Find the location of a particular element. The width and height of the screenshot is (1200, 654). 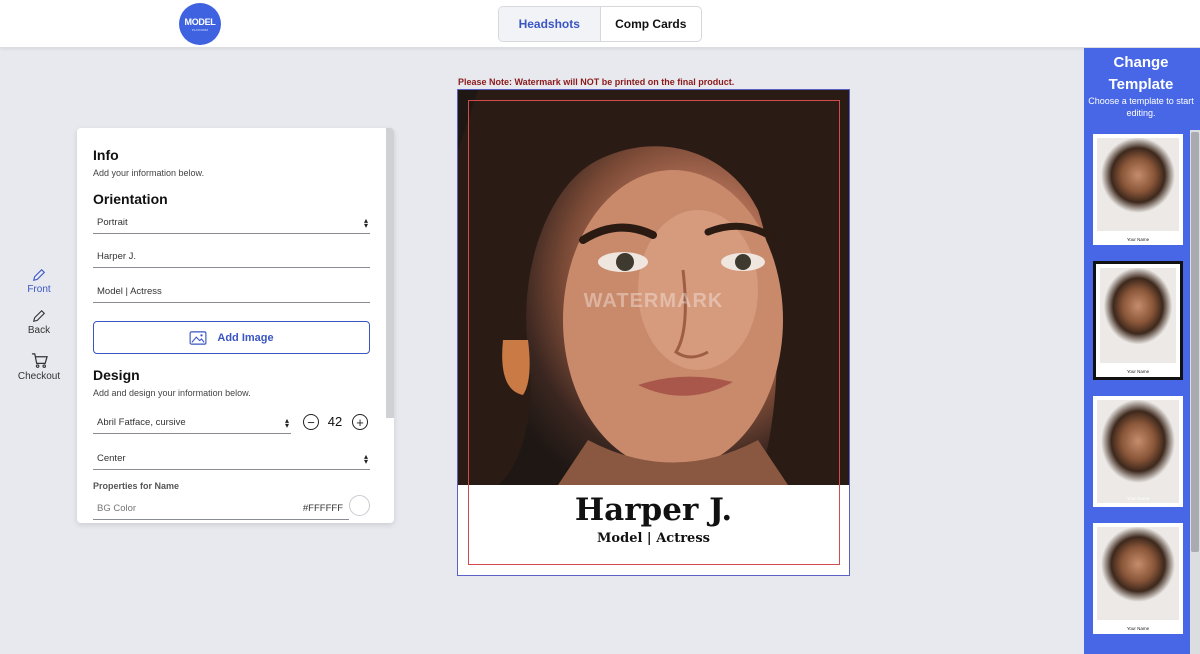

bg-color-label: BG Color is located at coordinates (117, 508).